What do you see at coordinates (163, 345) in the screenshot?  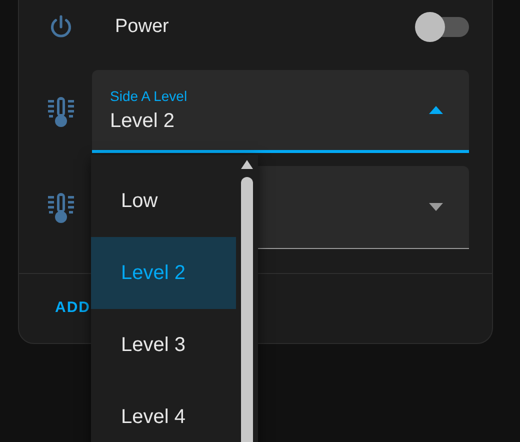 I see `menu-item: Level 3` at bounding box center [163, 345].